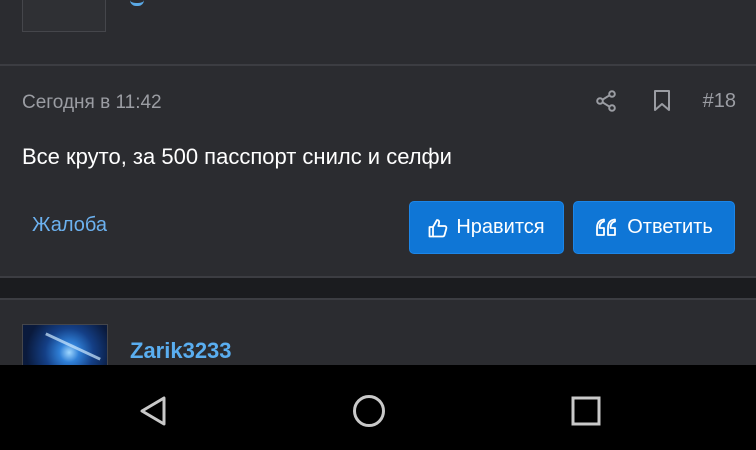 Image resolution: width=756 pixels, height=450 pixels. Describe the element at coordinates (64, 16) in the screenshot. I see `avatar` at that location.